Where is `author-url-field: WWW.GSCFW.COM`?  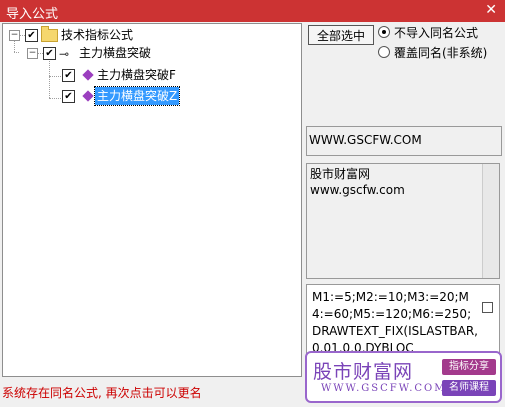
author-url-field: WWW.GSCFW.COM is located at coordinates (404, 141).